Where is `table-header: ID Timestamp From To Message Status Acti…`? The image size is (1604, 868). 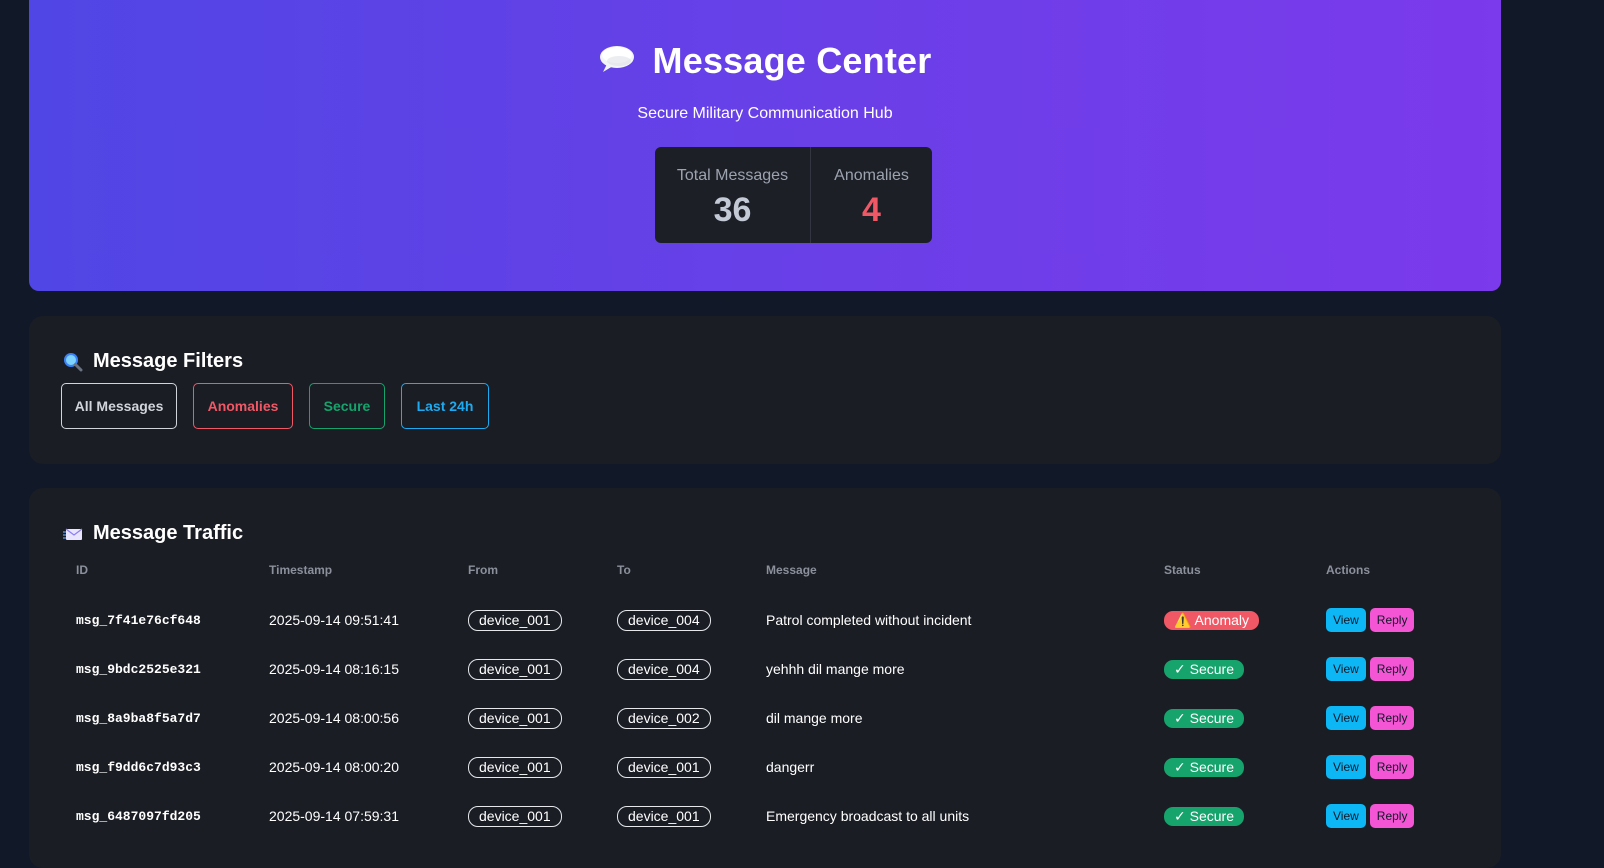 table-header: ID Timestamp From To Message Status Acti… is located at coordinates (765, 573).